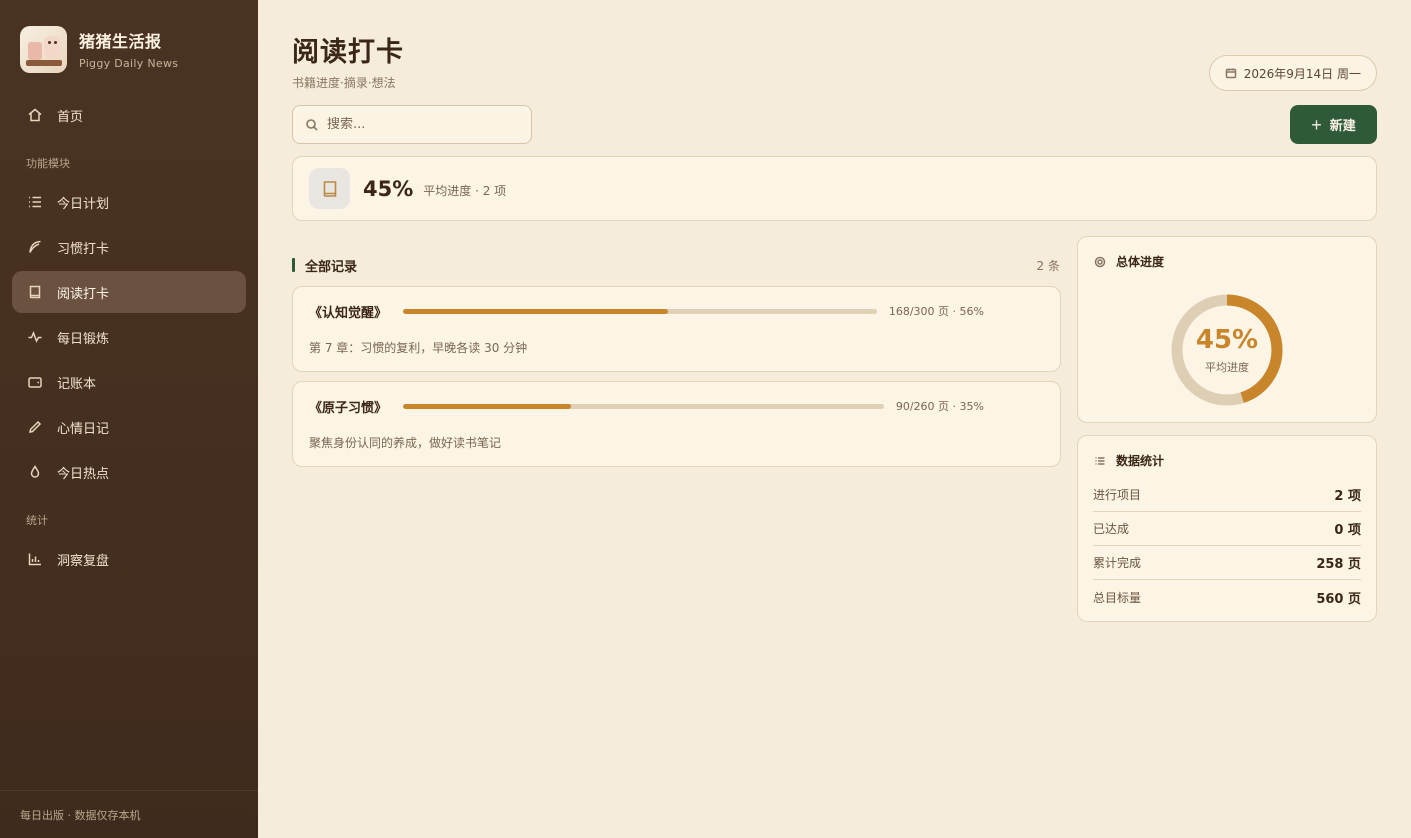 Image resolution: width=1411 pixels, height=838 pixels. I want to click on sidebar-item-hot-topics: 今日热点, so click(129, 472).